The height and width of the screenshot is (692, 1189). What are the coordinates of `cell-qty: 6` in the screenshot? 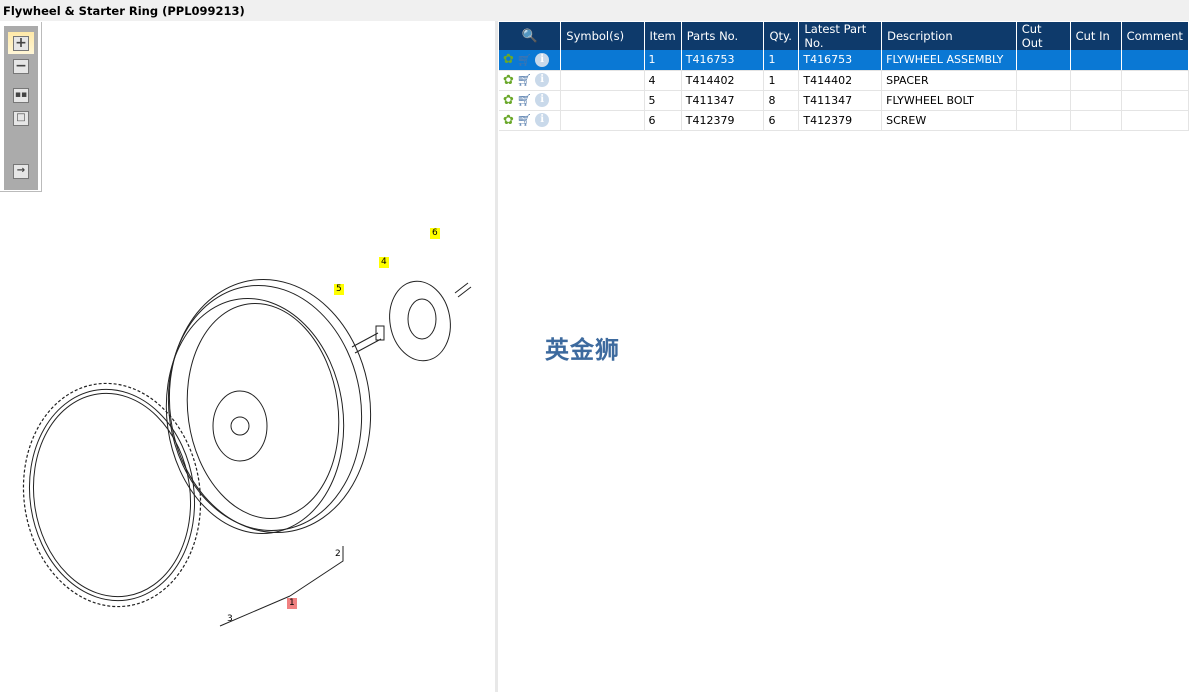 It's located at (781, 120).